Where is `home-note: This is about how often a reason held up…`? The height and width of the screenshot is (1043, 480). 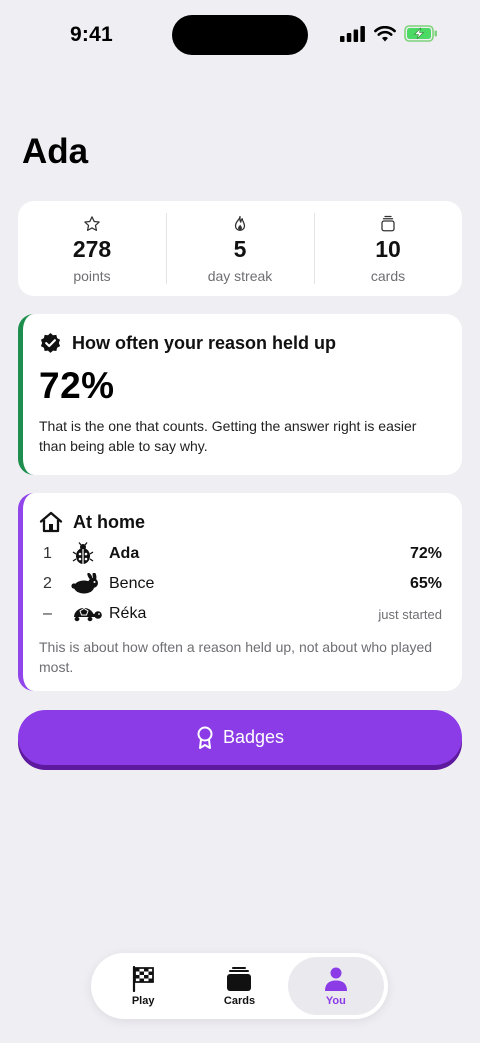
home-note: This is about how often a reason held up… is located at coordinates (236, 657).